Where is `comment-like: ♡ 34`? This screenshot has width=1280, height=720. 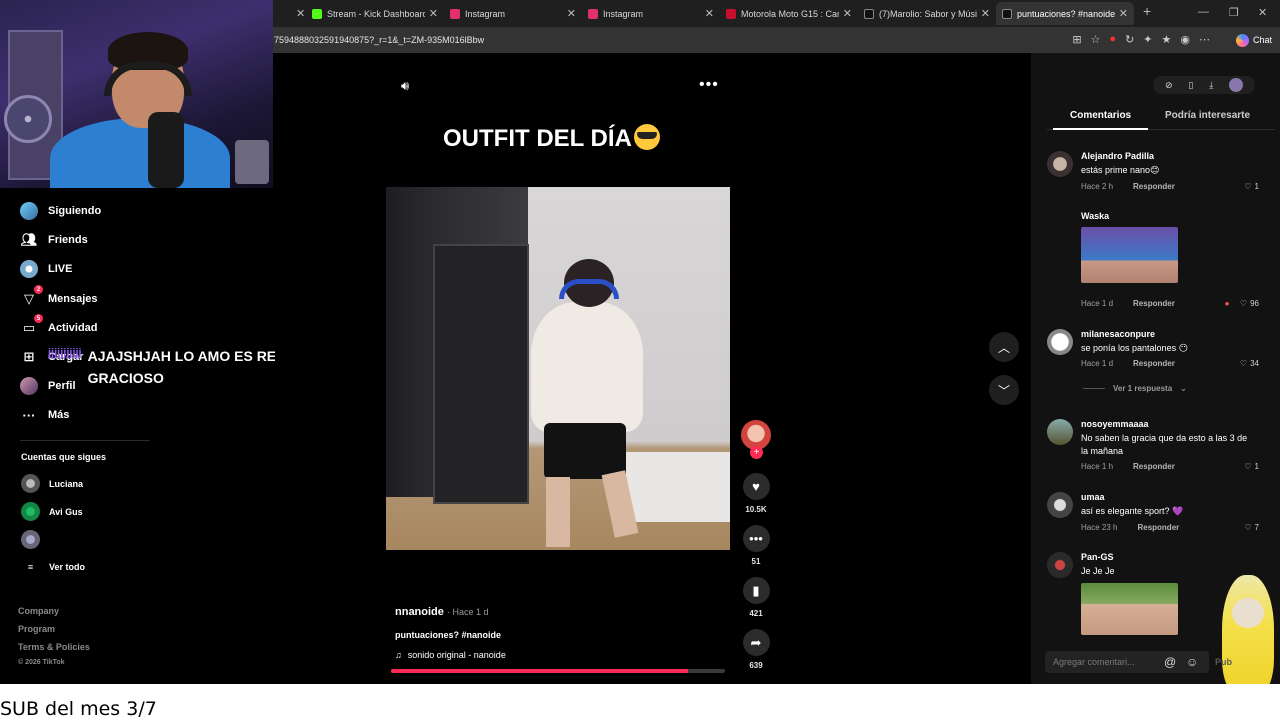
comment-like: ♡ 34 is located at coordinates (1249, 363).